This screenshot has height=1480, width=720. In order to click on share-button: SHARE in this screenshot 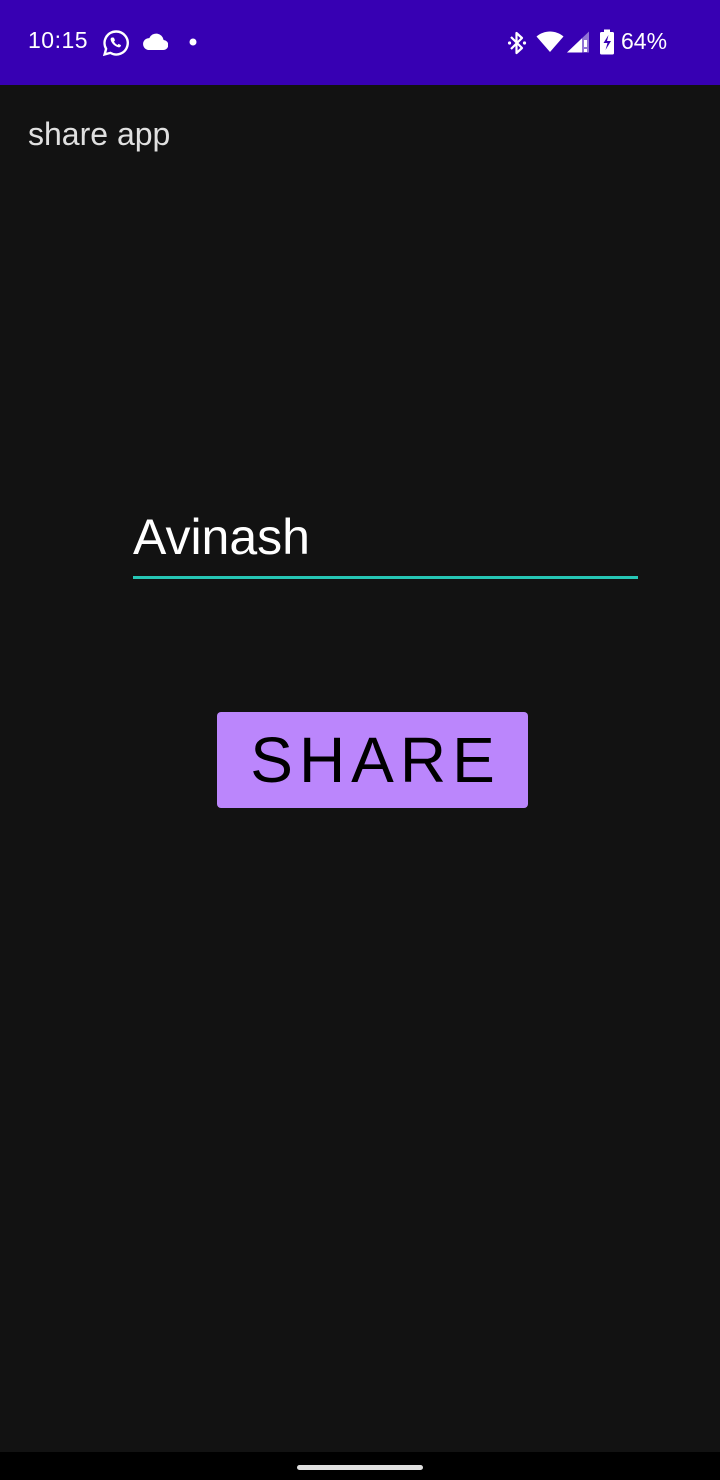, I will do `click(372, 760)`.